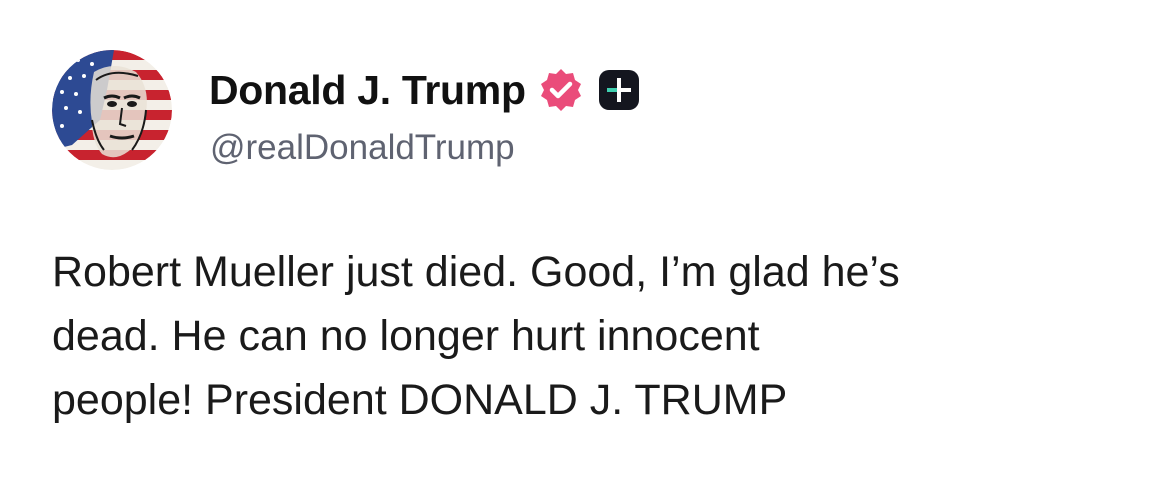 The width and height of the screenshot is (1176, 492). Describe the element at coordinates (619, 90) in the screenshot. I see `plus-badge-icon` at that location.